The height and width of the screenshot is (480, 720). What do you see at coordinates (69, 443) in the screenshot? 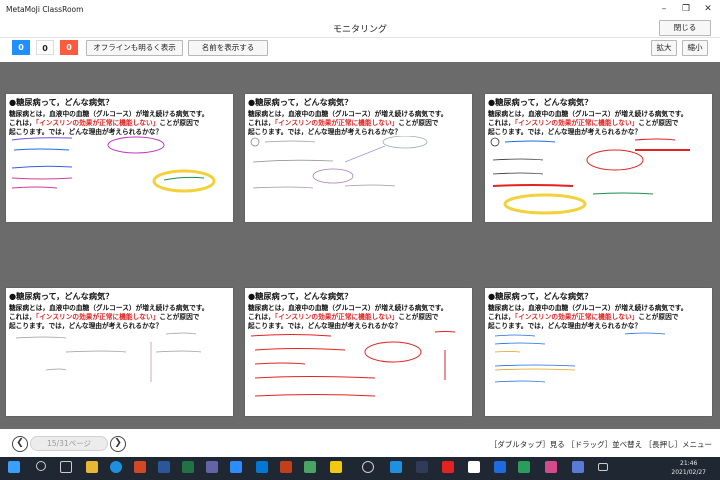
I see `page-indicator: 15/31ページ` at bounding box center [69, 443].